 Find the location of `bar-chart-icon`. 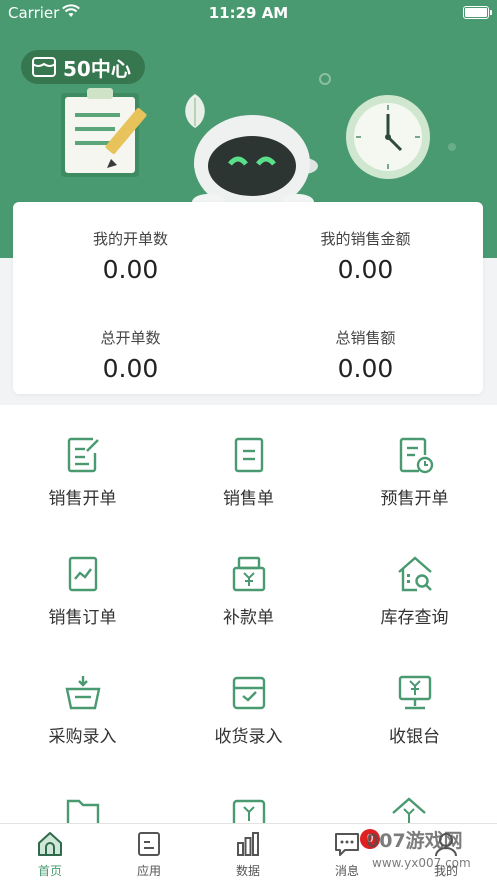

bar-chart-icon is located at coordinates (248, 844).